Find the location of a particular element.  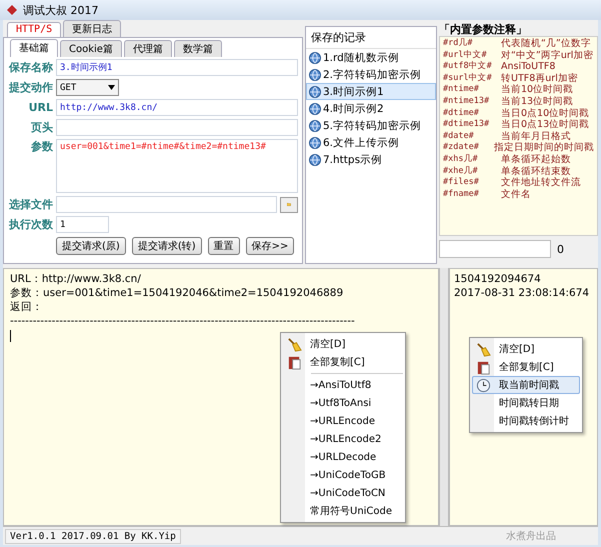

param-description: 文件名 is located at coordinates (516, 194).